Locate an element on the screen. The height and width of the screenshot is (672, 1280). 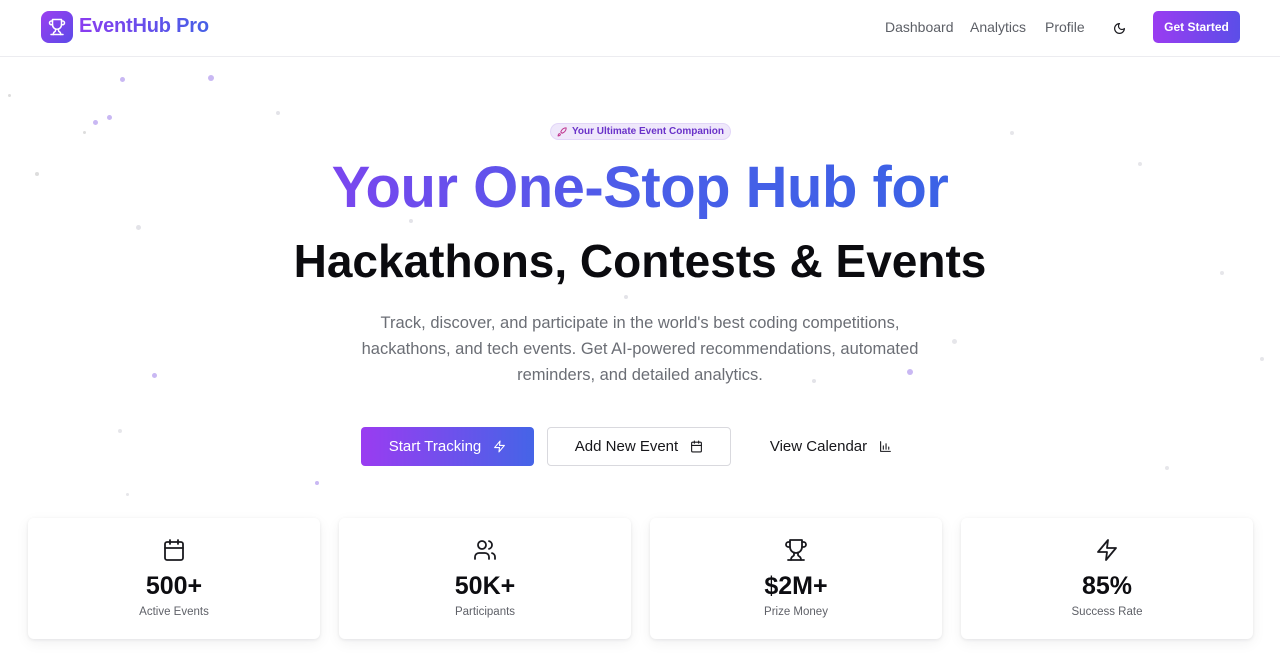
add-new-event-label: Add New Event is located at coordinates (626, 446).